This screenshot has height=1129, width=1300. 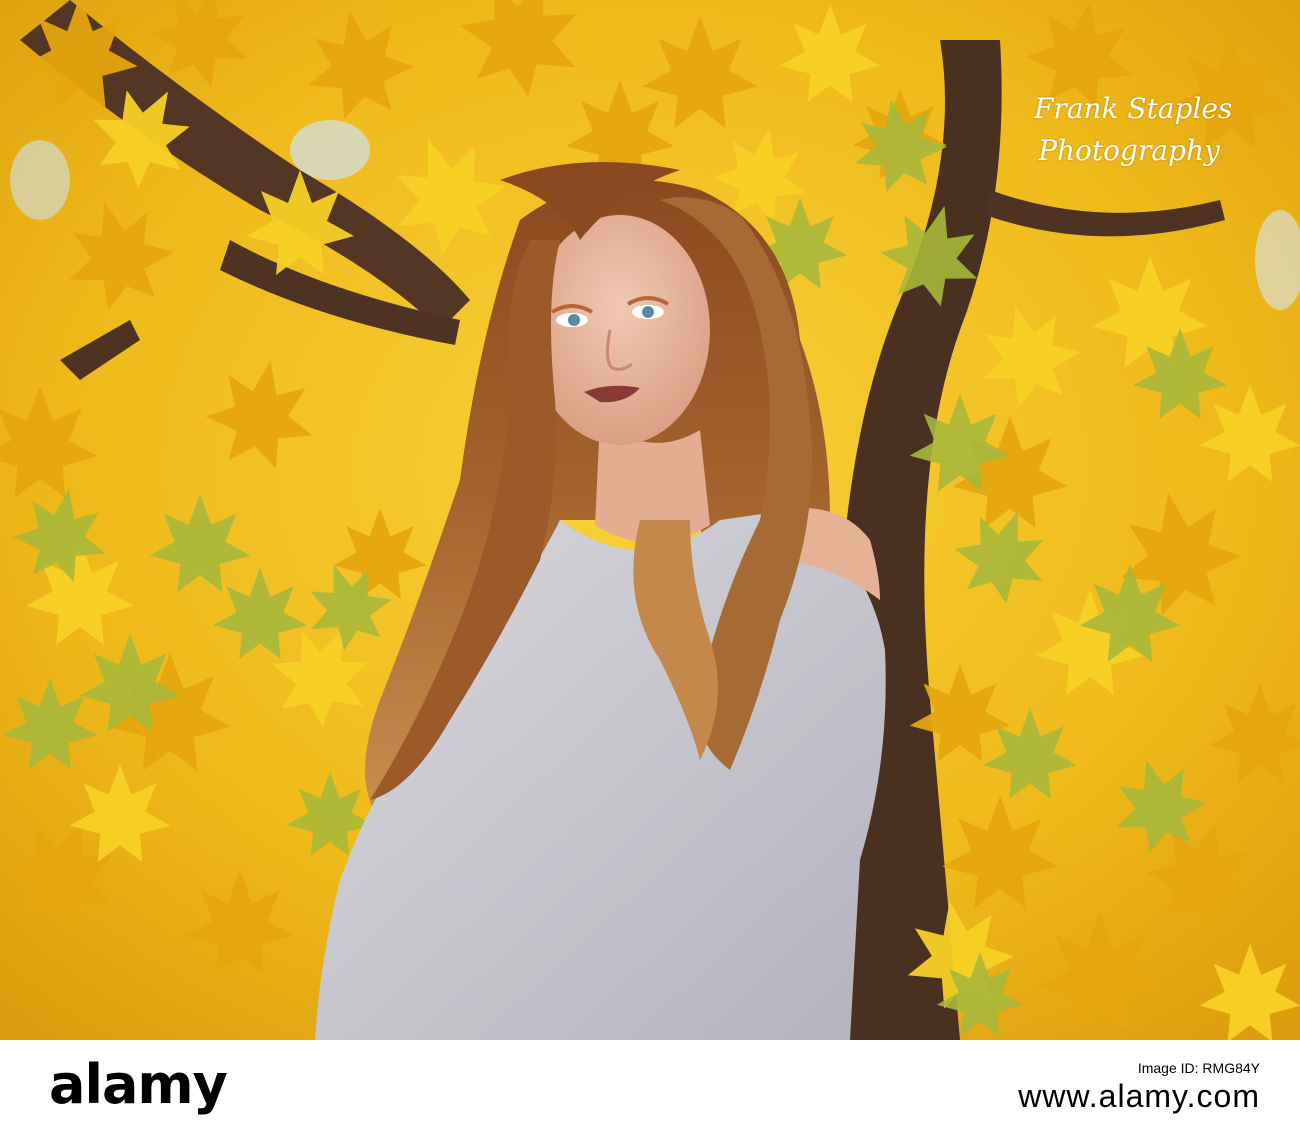 I want to click on image-id-line: Image ID: RMG84Y, so click(x=1139, y=1068).